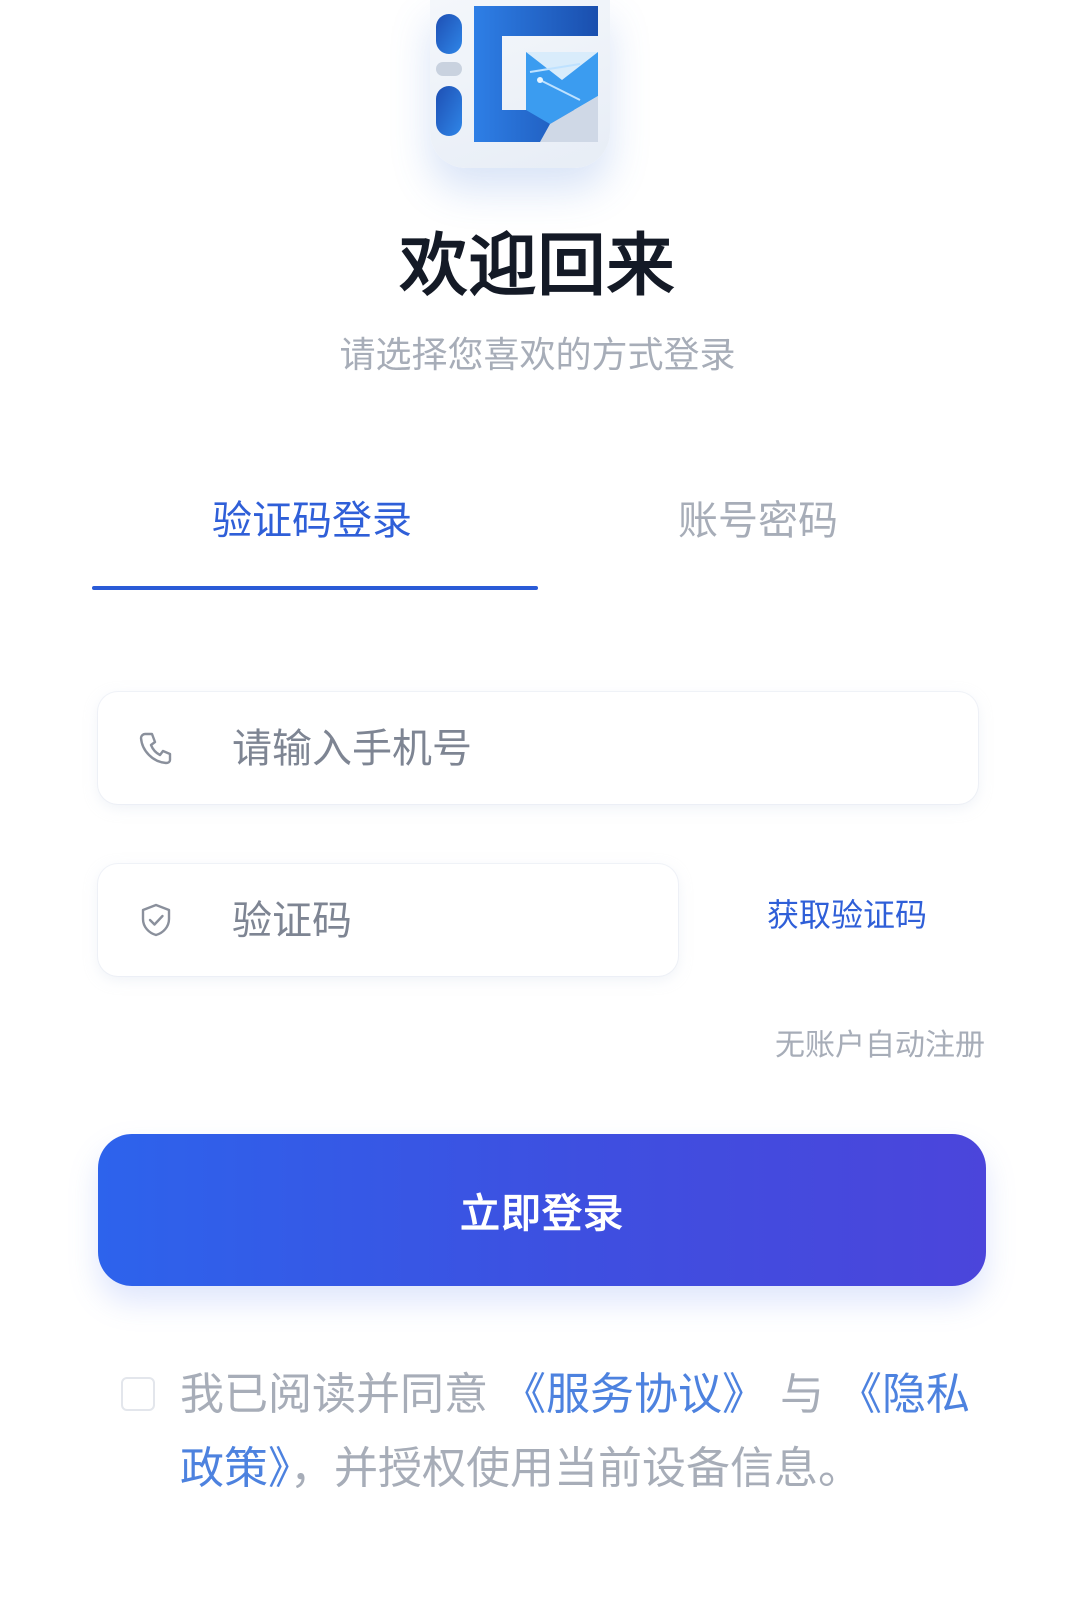  Describe the element at coordinates (156, 920) in the screenshot. I see `shield-check-icon` at that location.